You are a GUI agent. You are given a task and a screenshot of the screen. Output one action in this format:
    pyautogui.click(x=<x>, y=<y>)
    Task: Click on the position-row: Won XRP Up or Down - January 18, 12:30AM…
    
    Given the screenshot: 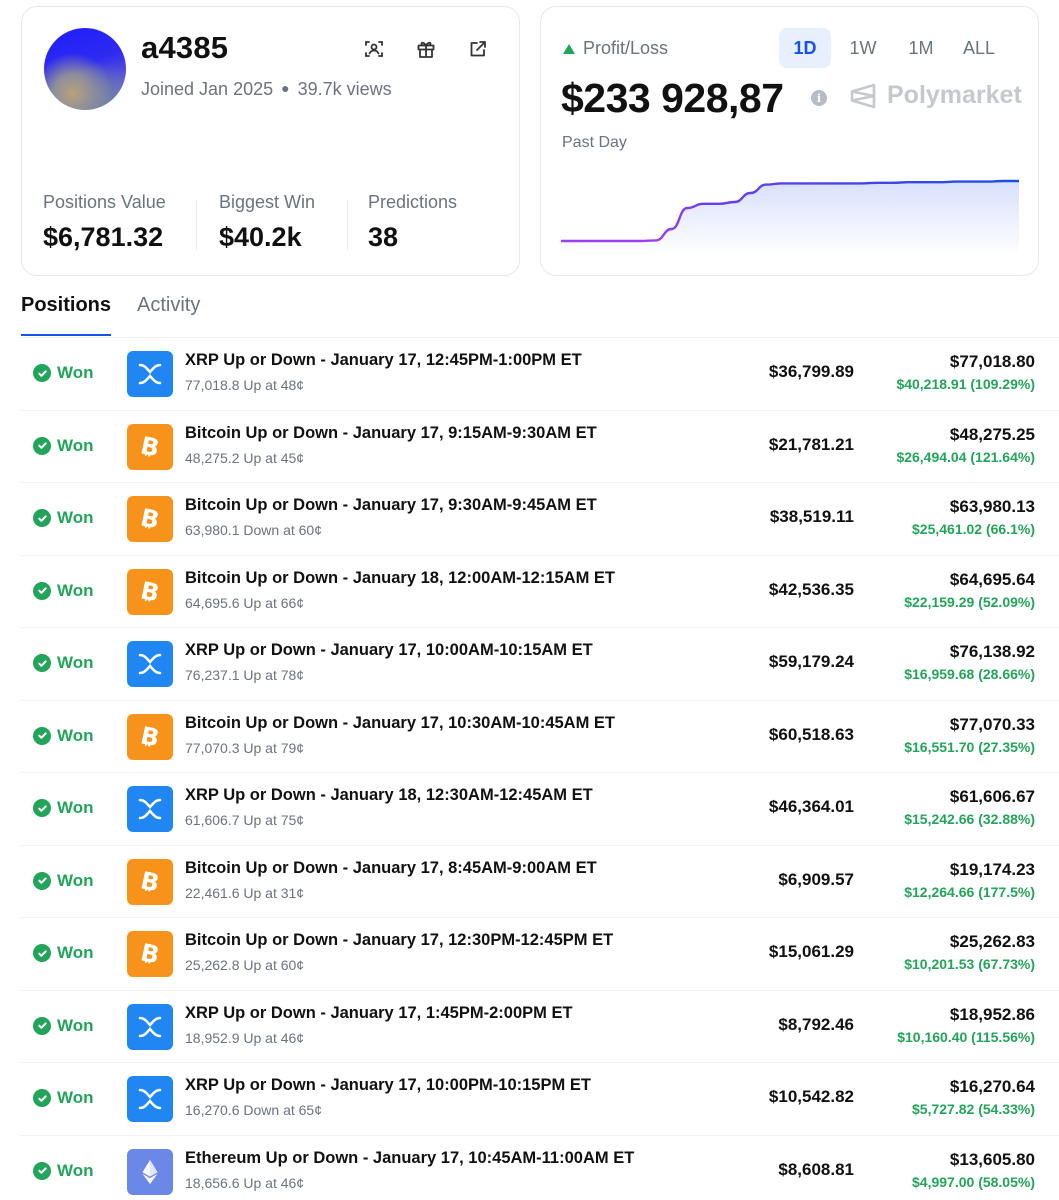 What is the action you would take?
    pyautogui.click(x=540, y=808)
    